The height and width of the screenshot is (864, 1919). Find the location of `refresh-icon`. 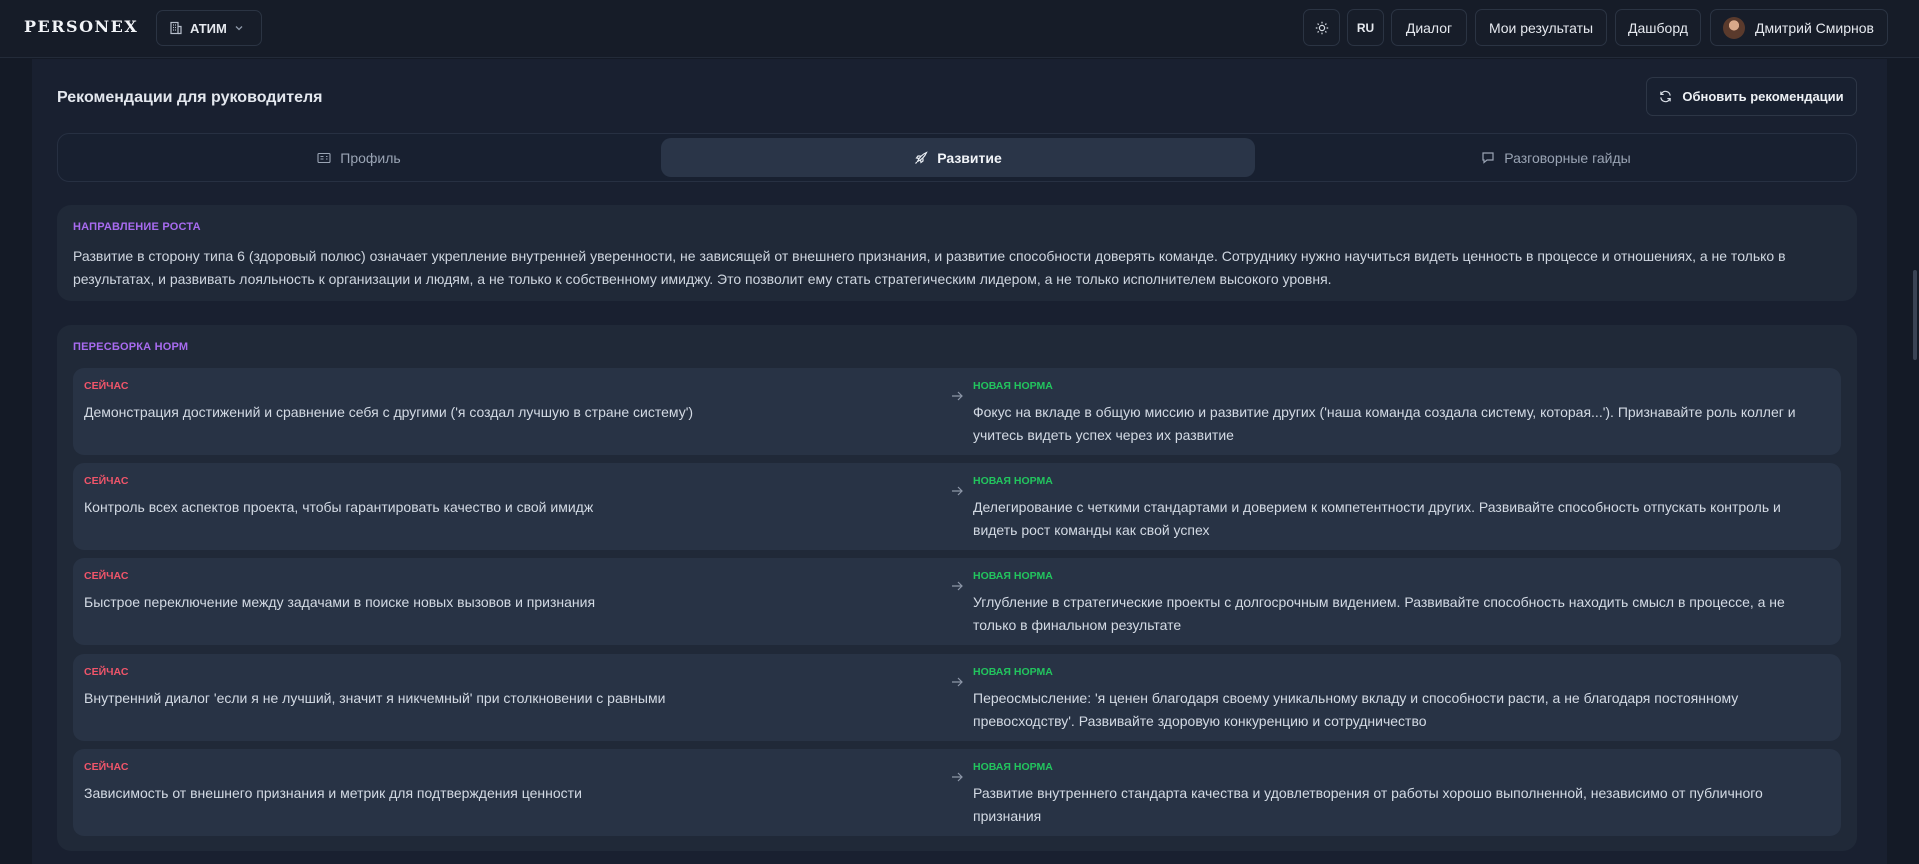

refresh-icon is located at coordinates (1666, 96).